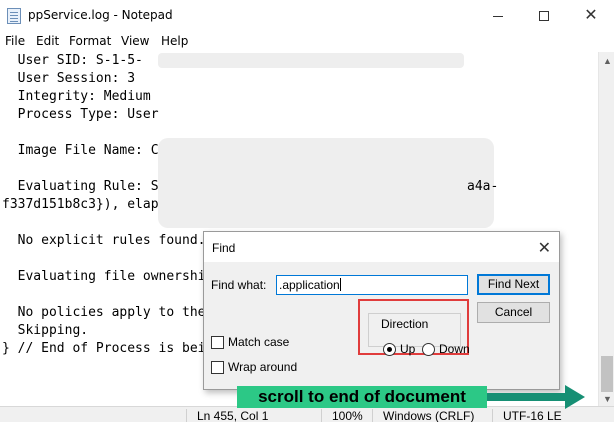 The width and height of the screenshot is (614, 422). What do you see at coordinates (309, 285) in the screenshot?
I see `find-what-value: .application` at bounding box center [309, 285].